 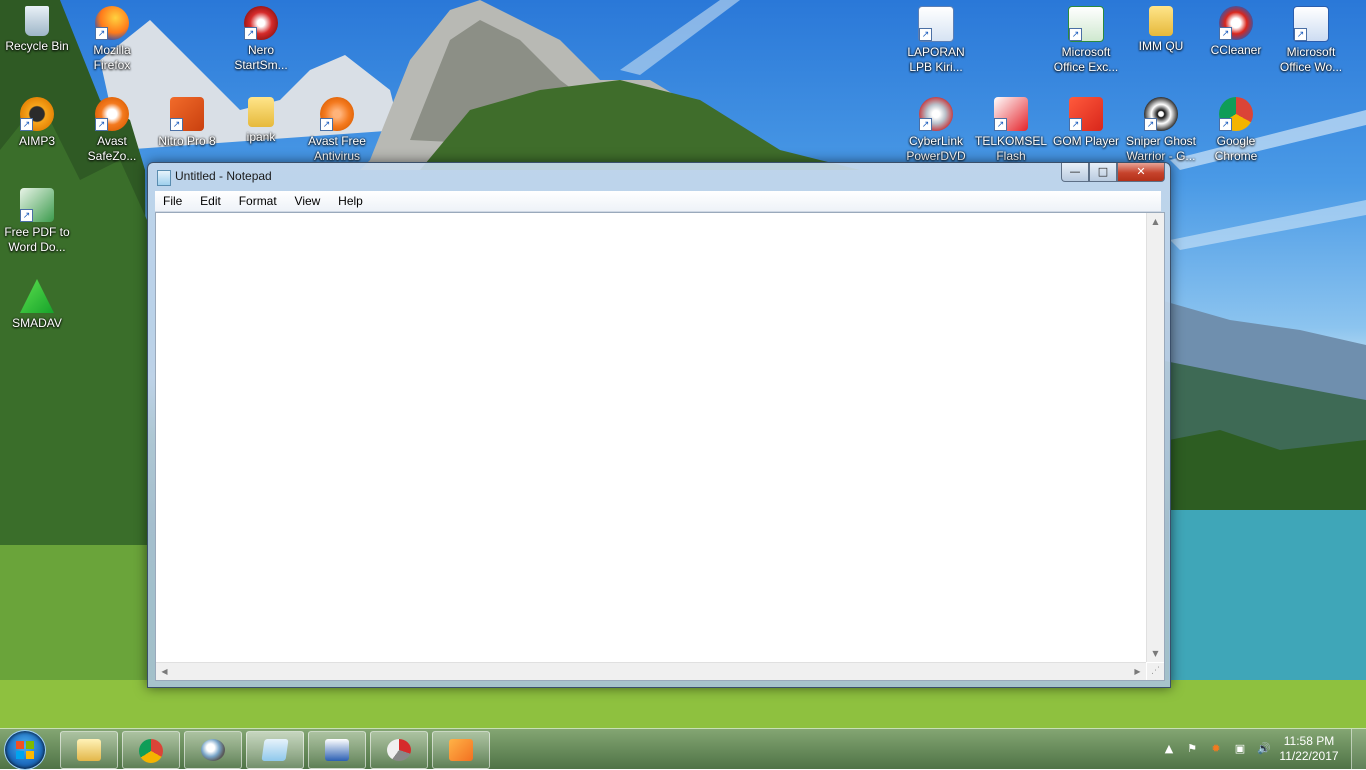 What do you see at coordinates (1236, 23) in the screenshot?
I see `ccleaner-icon: ↗` at bounding box center [1236, 23].